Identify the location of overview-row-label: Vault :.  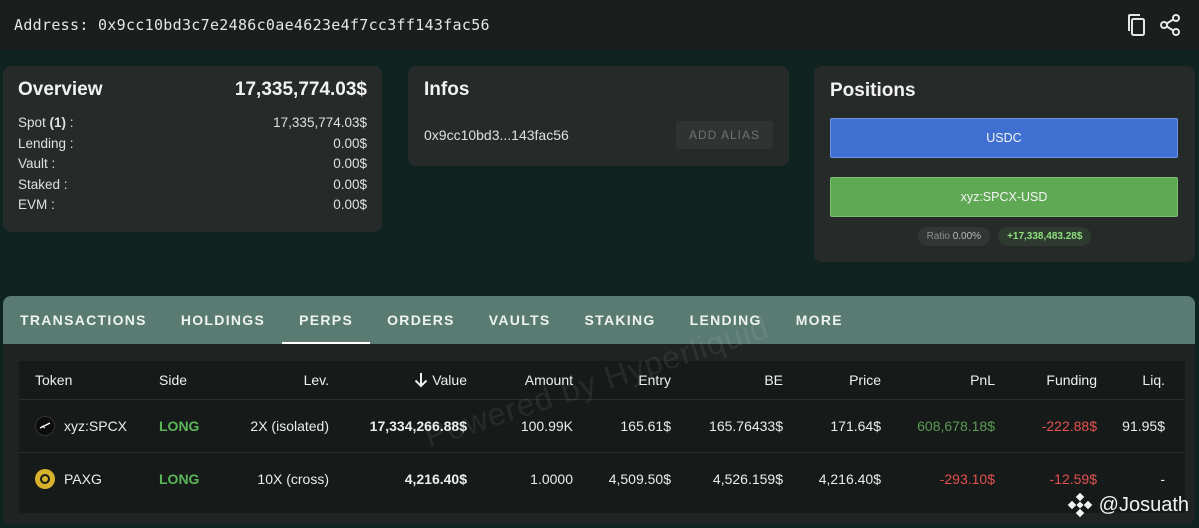
(36, 166).